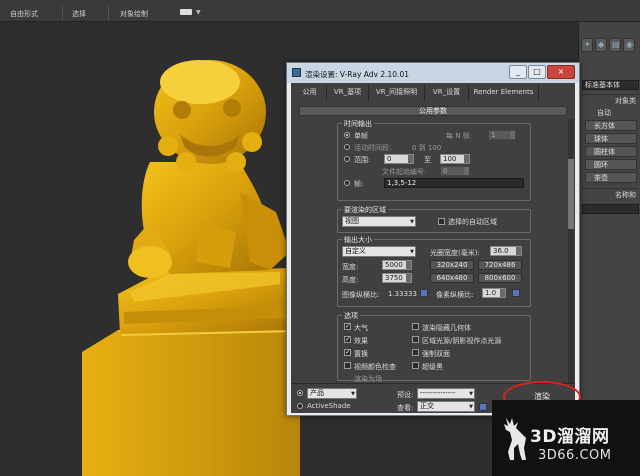  What do you see at coordinates (611, 138) in the screenshot?
I see `sphere-button: 球体` at bounding box center [611, 138].